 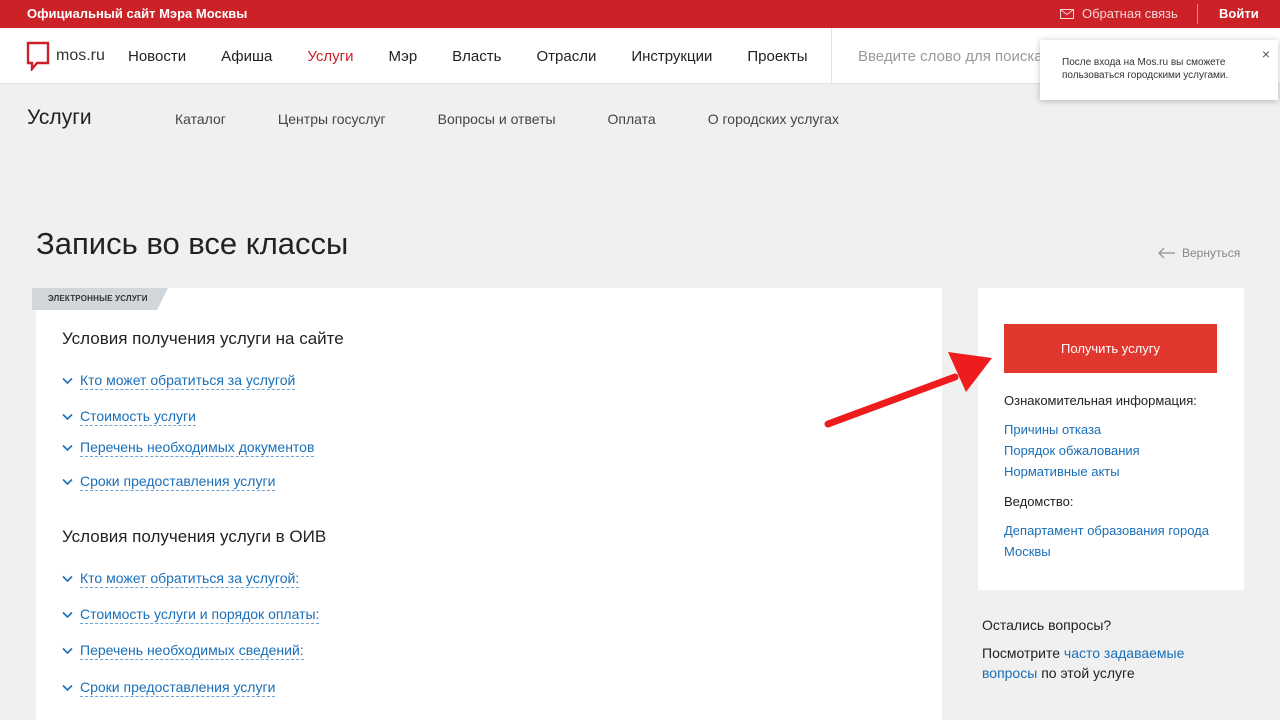 I want to click on logo-icon, so click(x=38, y=56).